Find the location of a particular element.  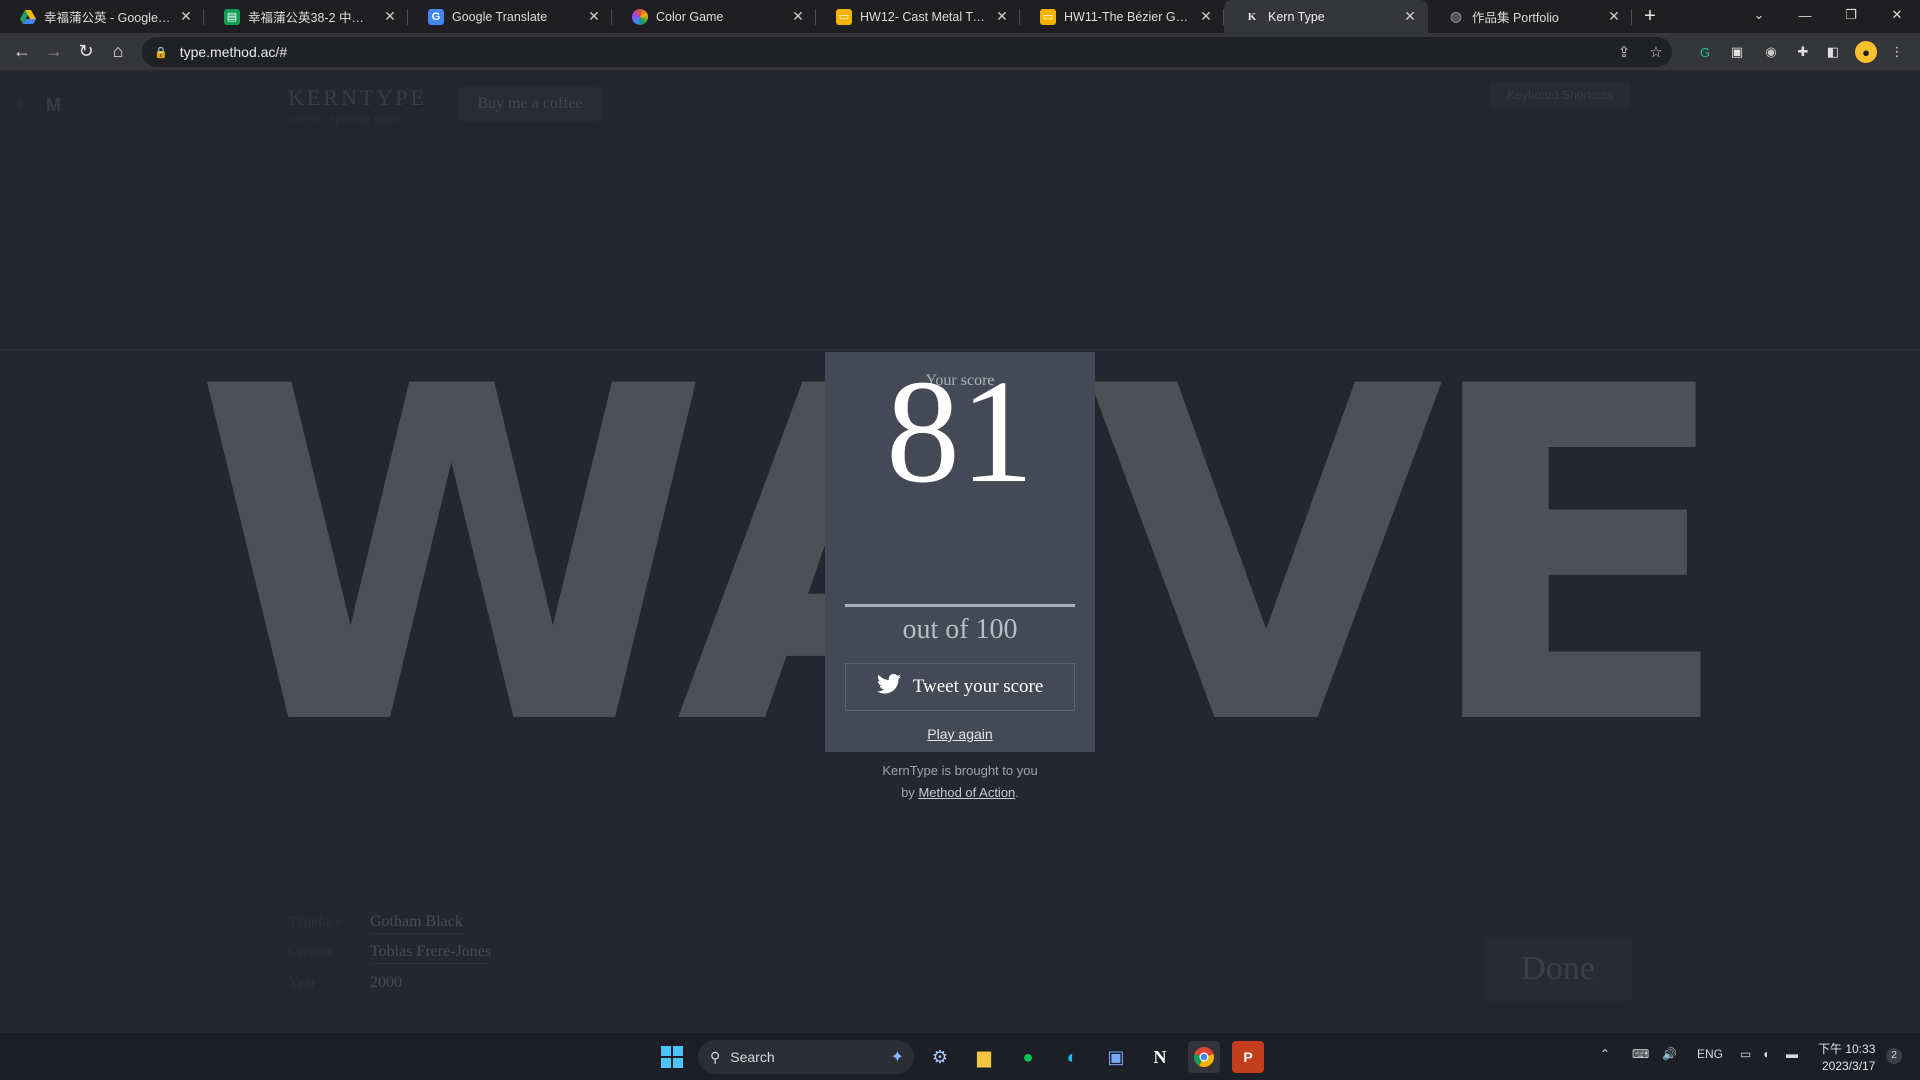

brand-subtitle: a letter spacing game is located at coordinates (345, 119).